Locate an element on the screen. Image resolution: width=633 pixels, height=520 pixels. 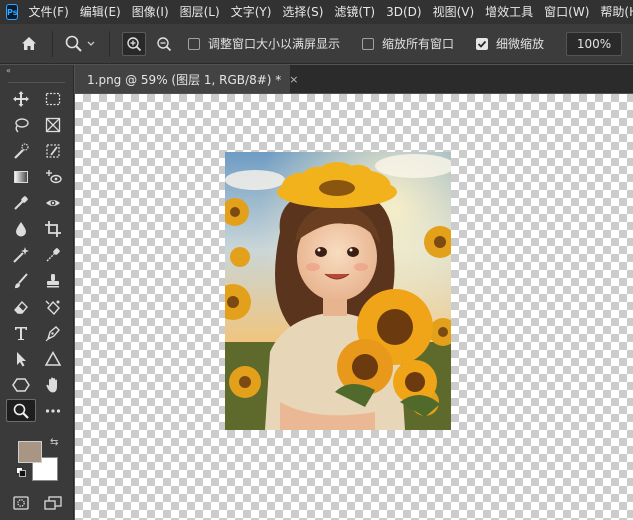
home-button is located at coordinates (29, 44).